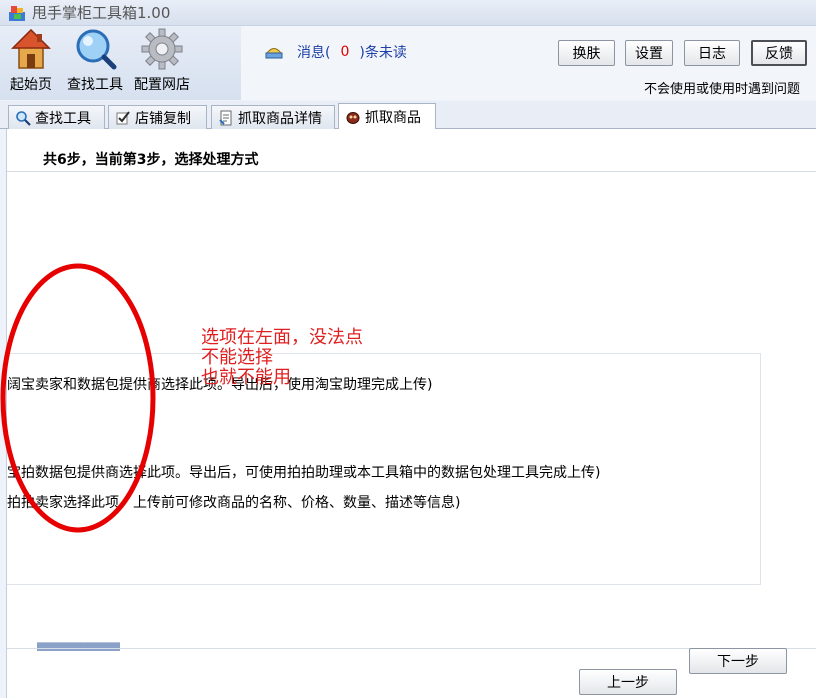  What do you see at coordinates (123, 117) in the screenshot?
I see `check-icon` at bounding box center [123, 117].